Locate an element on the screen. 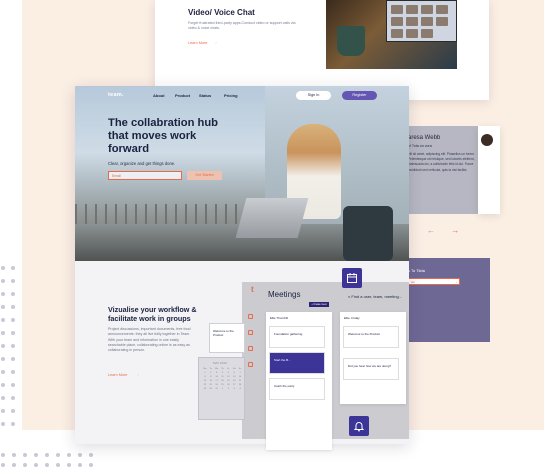 The image size is (544, 467). floating-meeting-card: Welcome to the Product is located at coordinates (227, 338).